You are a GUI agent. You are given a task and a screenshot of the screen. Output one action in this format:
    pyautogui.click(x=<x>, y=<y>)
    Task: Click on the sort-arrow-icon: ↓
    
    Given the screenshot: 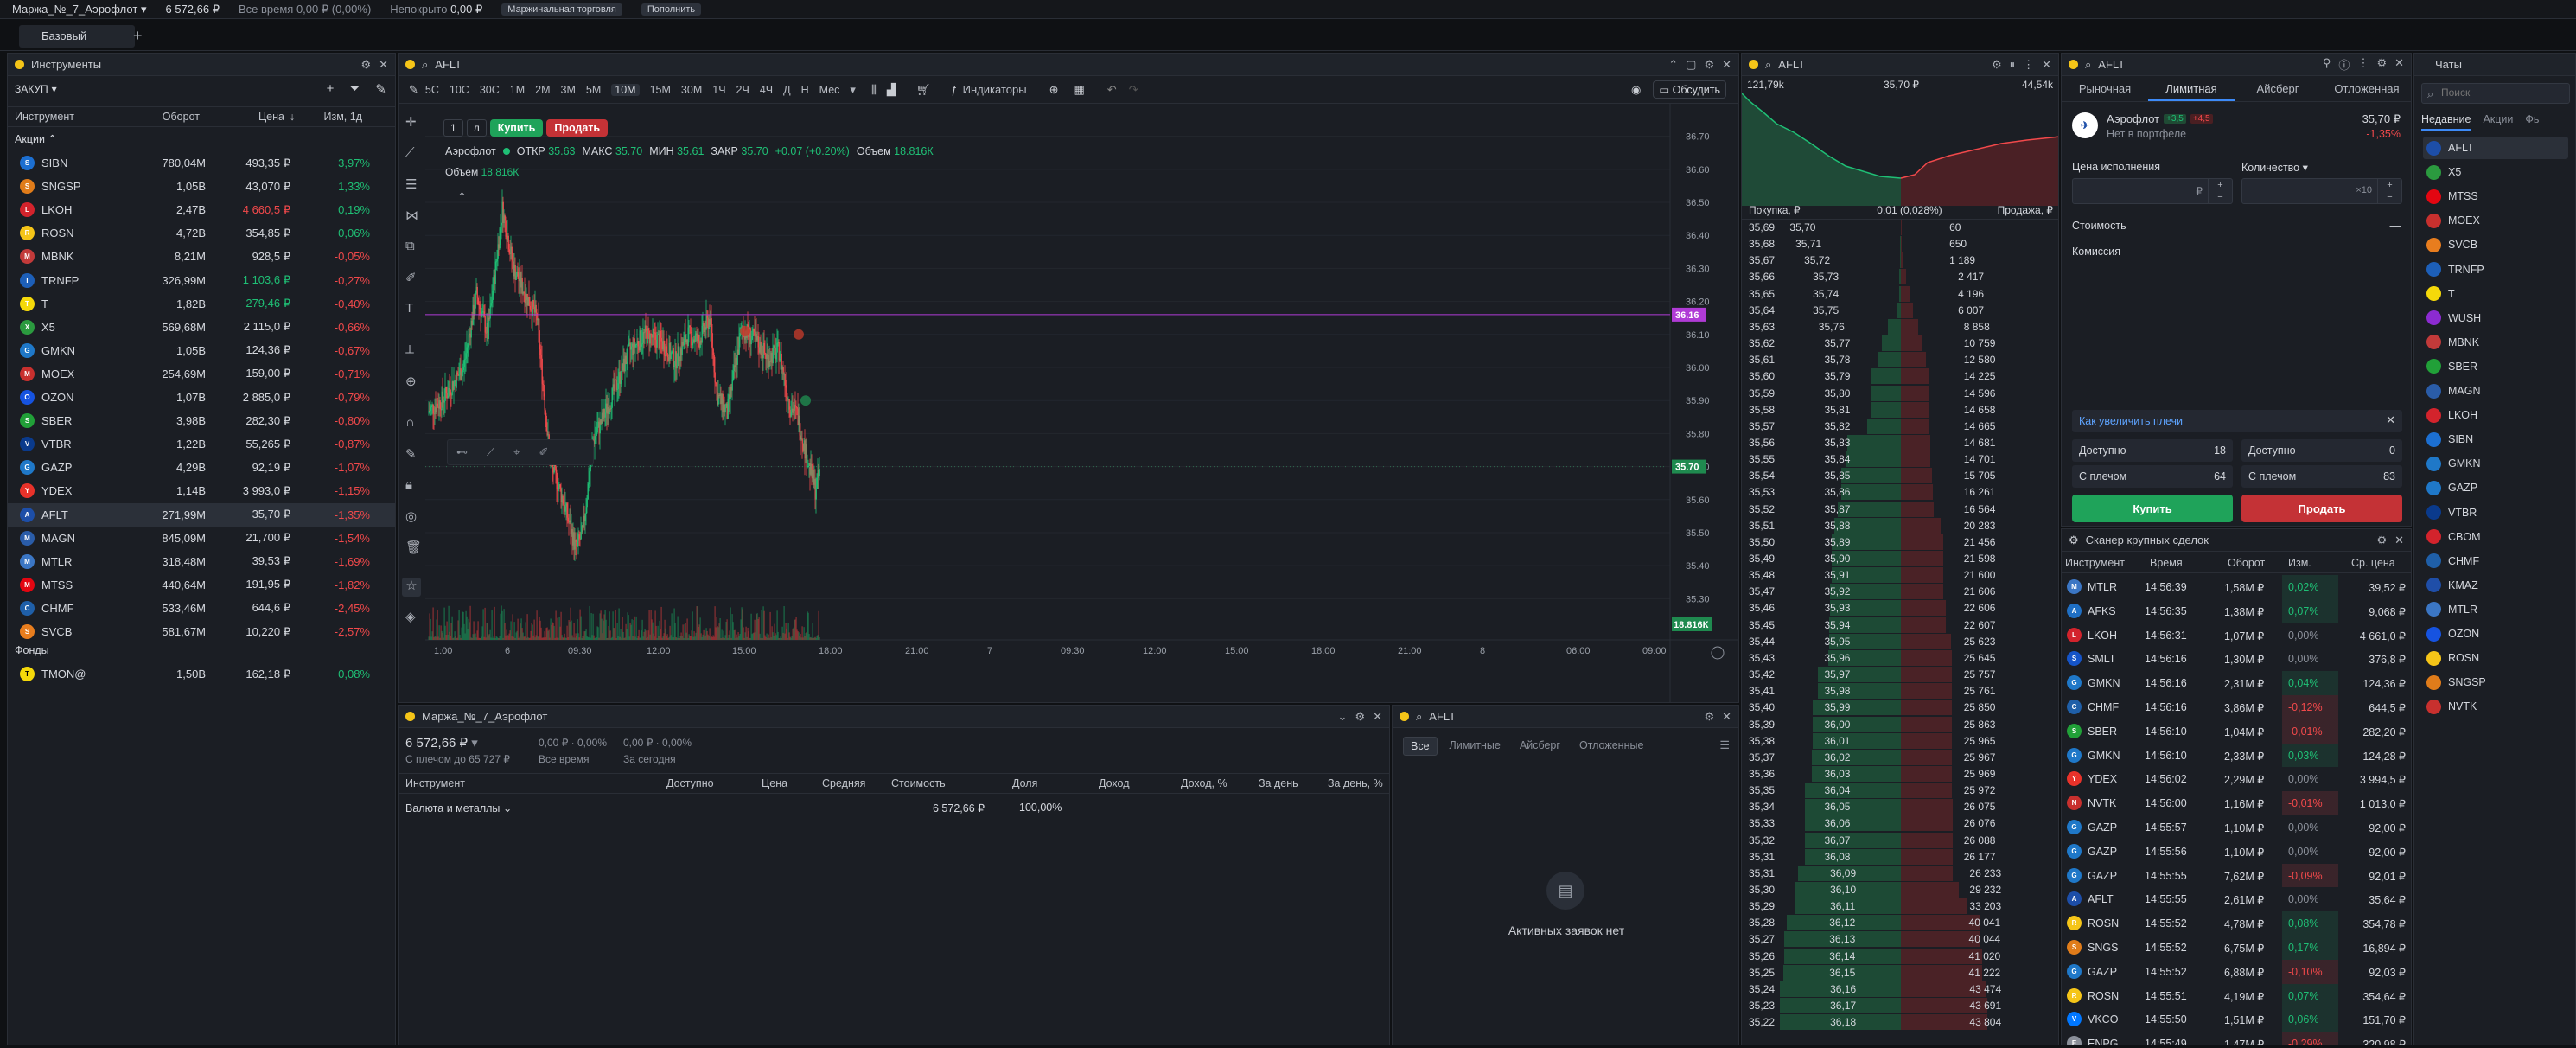 What is the action you would take?
    pyautogui.click(x=292, y=117)
    